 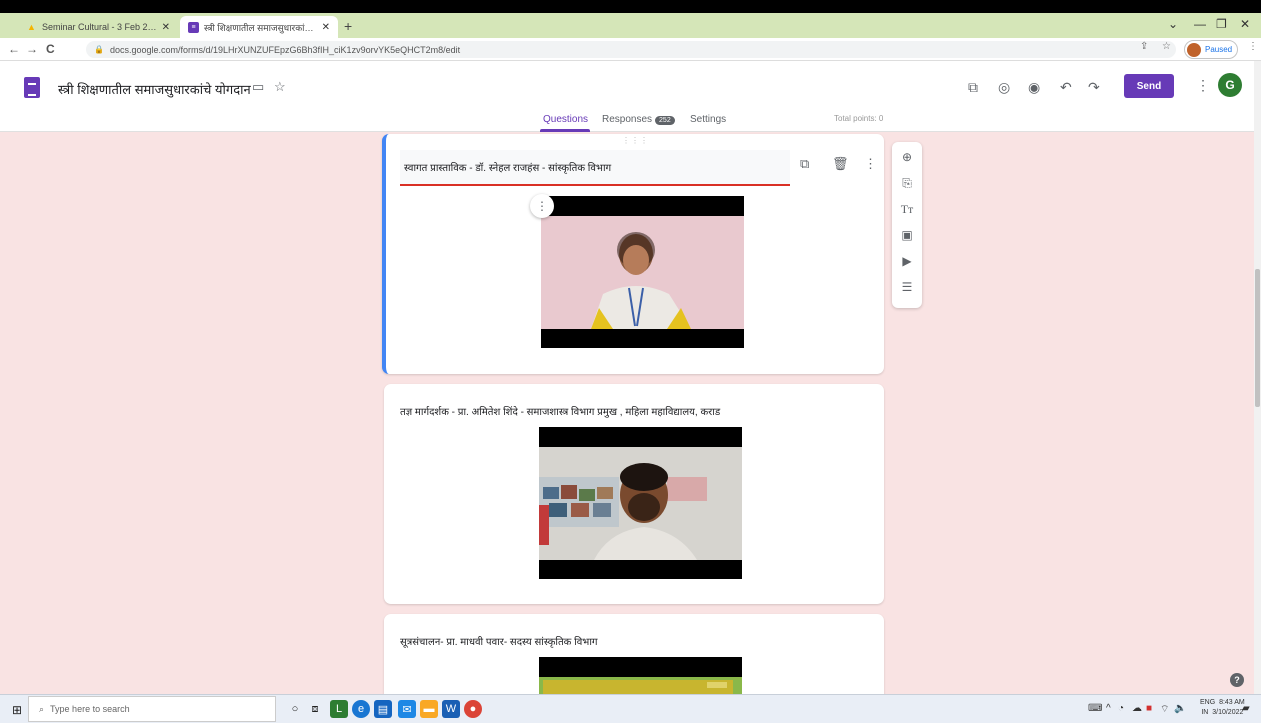 I want to click on system-clock: ENG 8:43 AM IN 3/10/2022, so click(x=1222, y=708).